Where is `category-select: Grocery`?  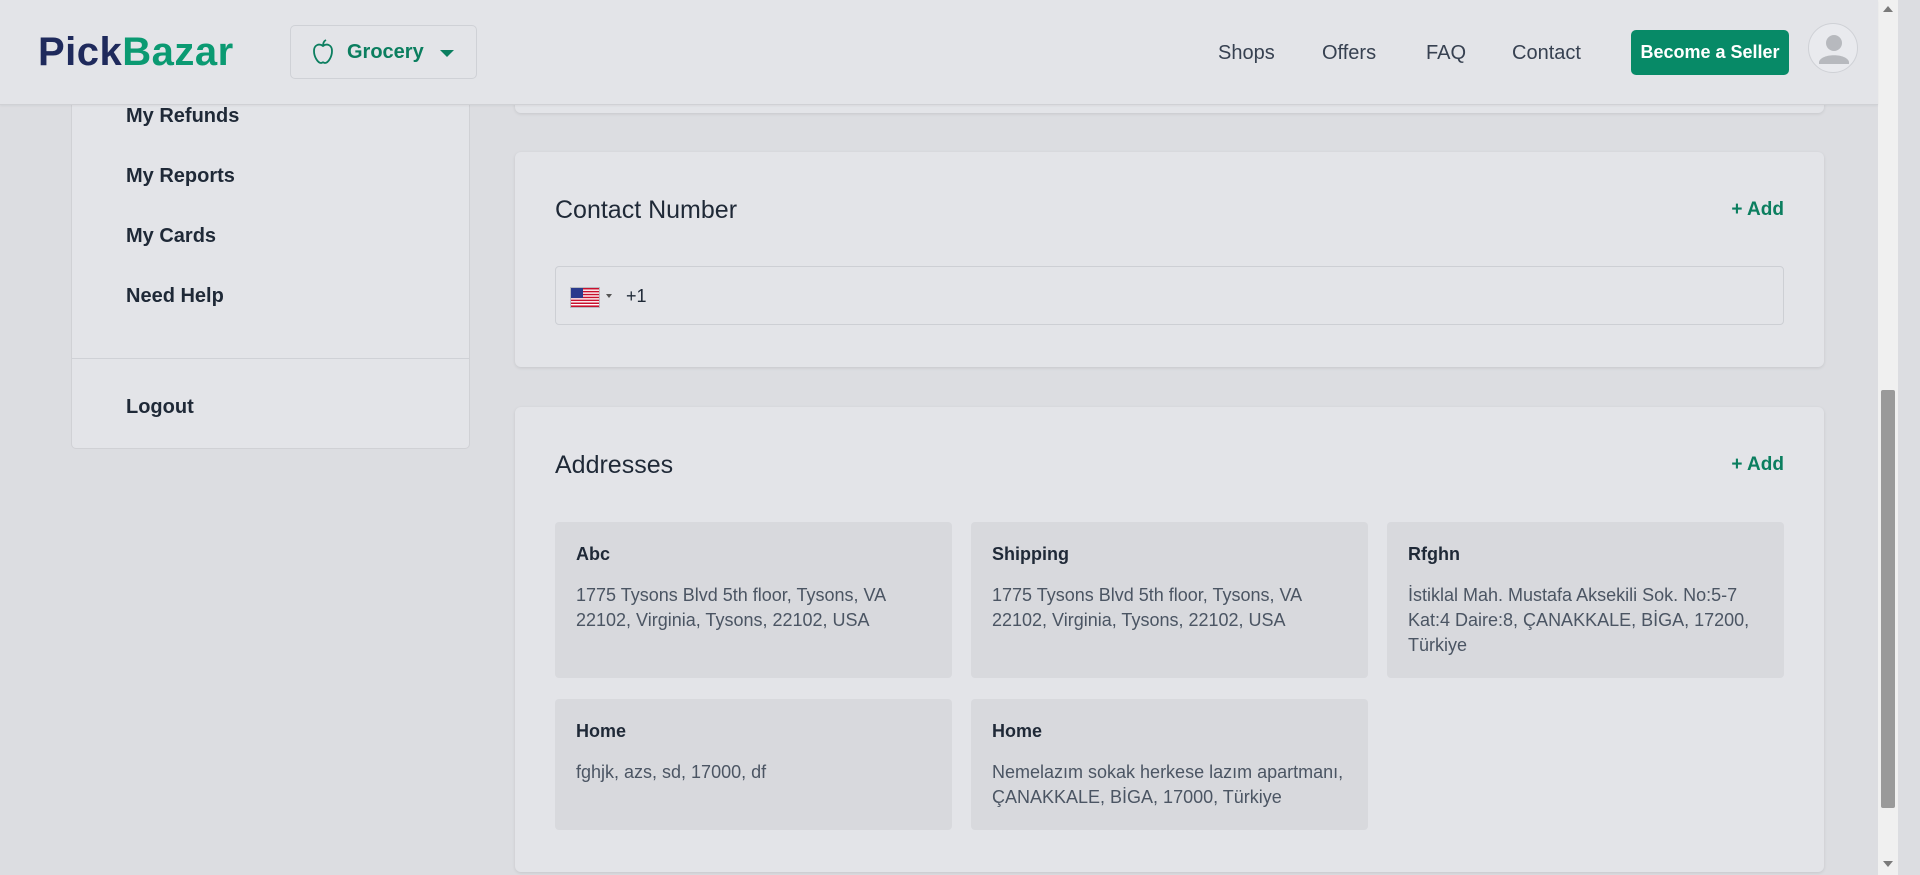 category-select: Grocery is located at coordinates (383, 52).